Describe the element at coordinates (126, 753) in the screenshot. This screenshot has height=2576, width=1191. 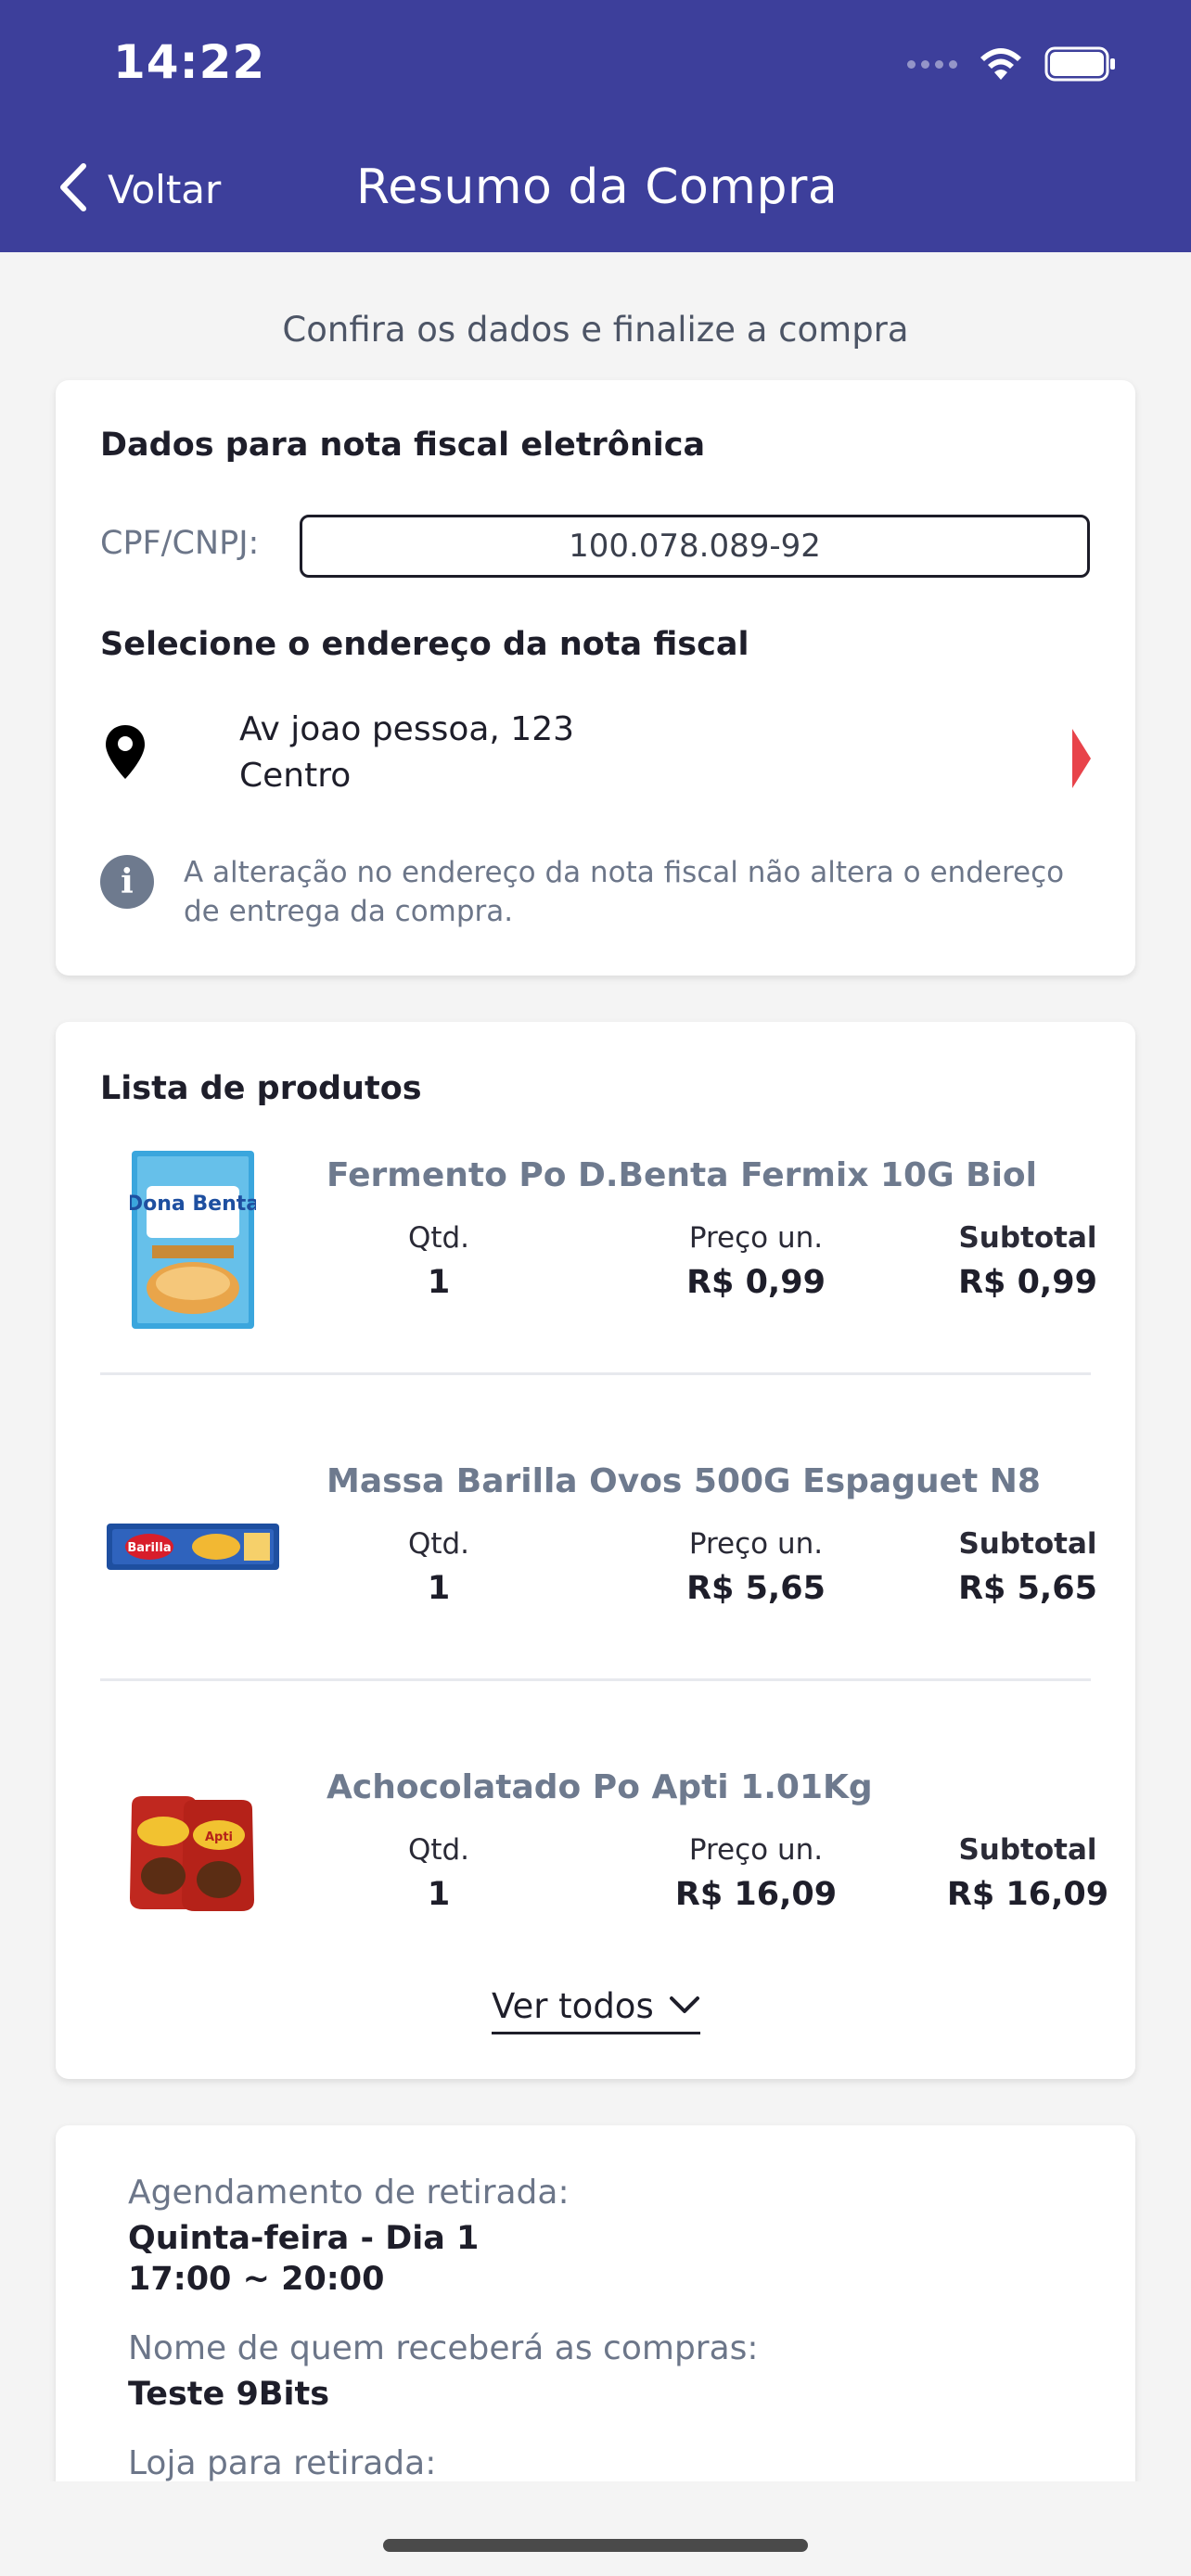
I see `location-pin-icon` at that location.